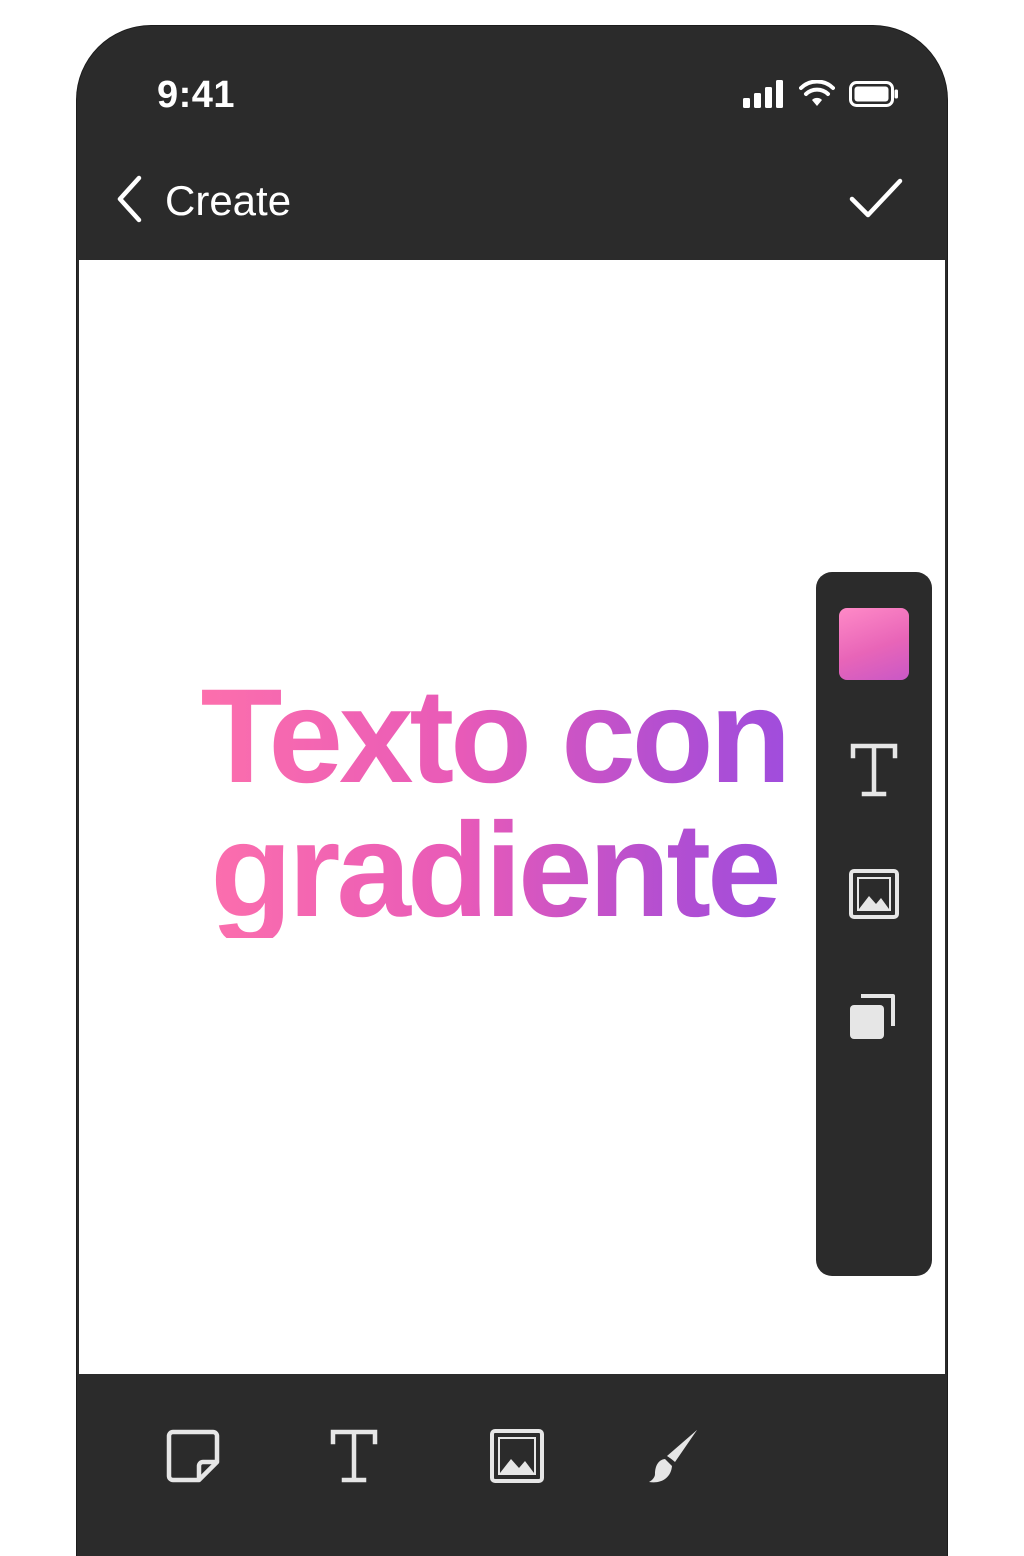 Image resolution: width=1024 pixels, height=1556 pixels. I want to click on status-icons, so click(821, 96).